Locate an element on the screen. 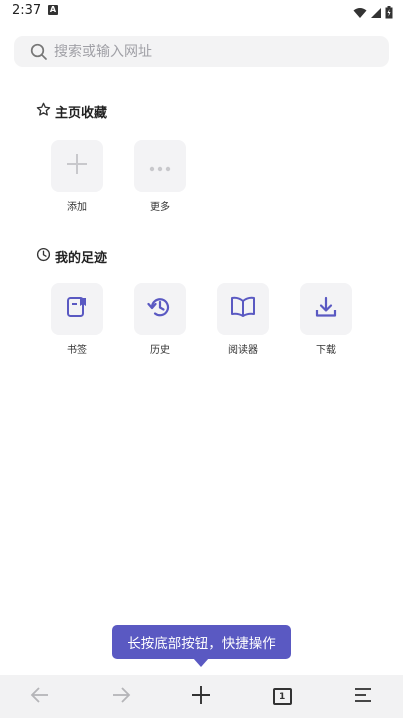 This screenshot has width=403, height=718. tile-bookmark: 书签 is located at coordinates (77, 319).